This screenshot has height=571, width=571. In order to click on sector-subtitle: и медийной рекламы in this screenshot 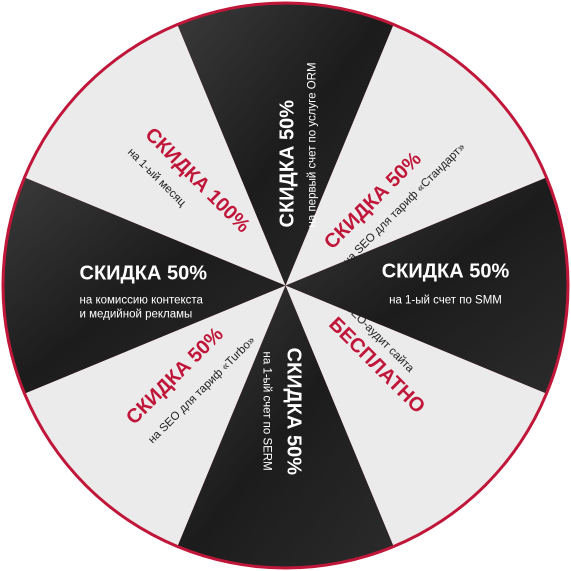, I will do `click(136, 315)`.